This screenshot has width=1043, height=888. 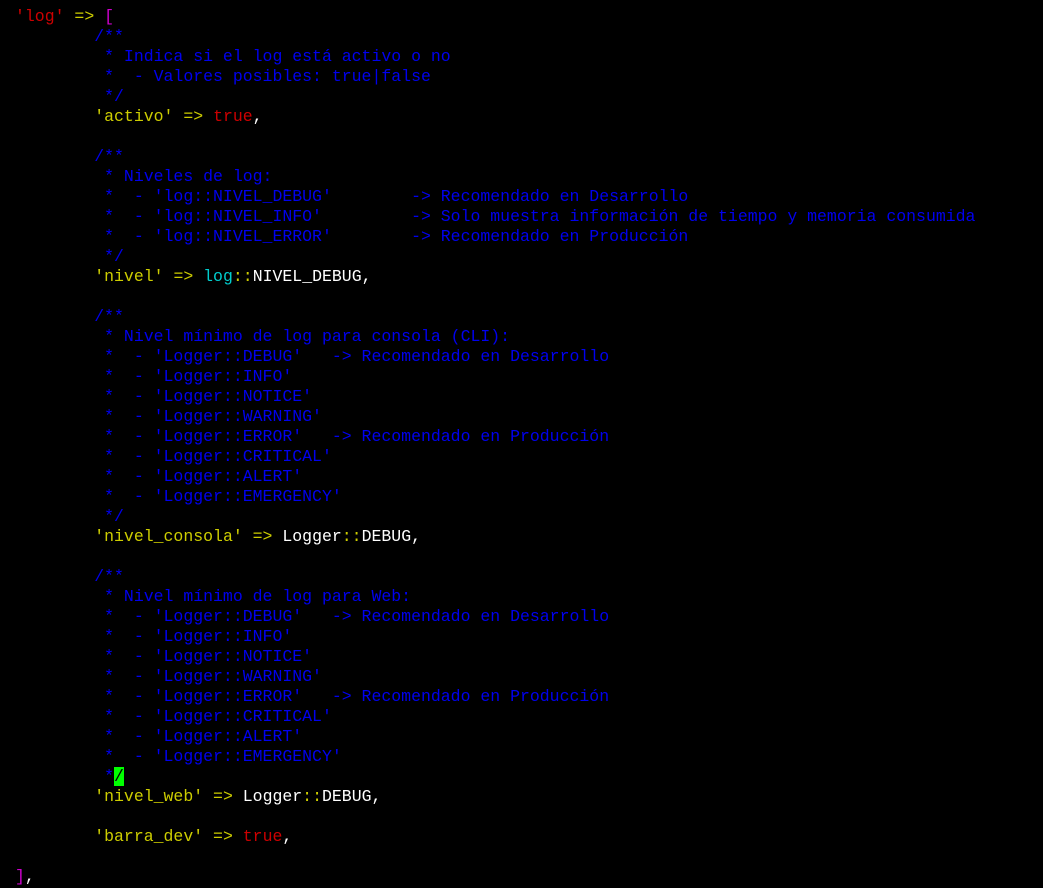 I want to click on code-line: * Niveles de log:, so click(x=143, y=177).